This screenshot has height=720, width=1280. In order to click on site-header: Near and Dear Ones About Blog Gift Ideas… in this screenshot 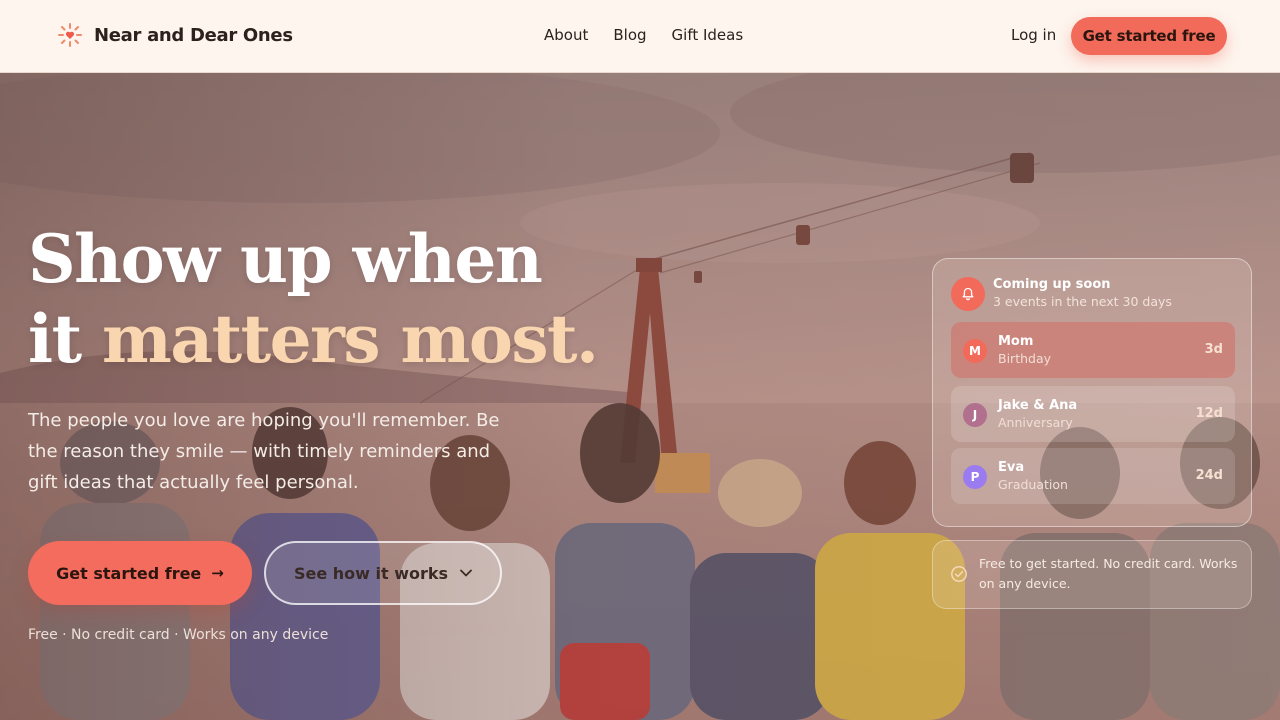, I will do `click(640, 36)`.